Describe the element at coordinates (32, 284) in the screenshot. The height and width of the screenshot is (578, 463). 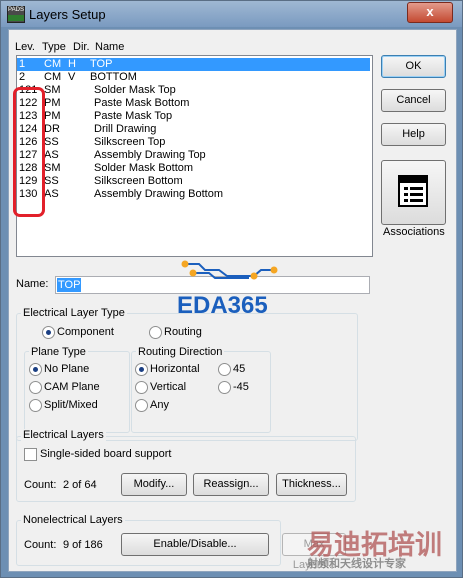
I see `name-label: Name:` at that location.